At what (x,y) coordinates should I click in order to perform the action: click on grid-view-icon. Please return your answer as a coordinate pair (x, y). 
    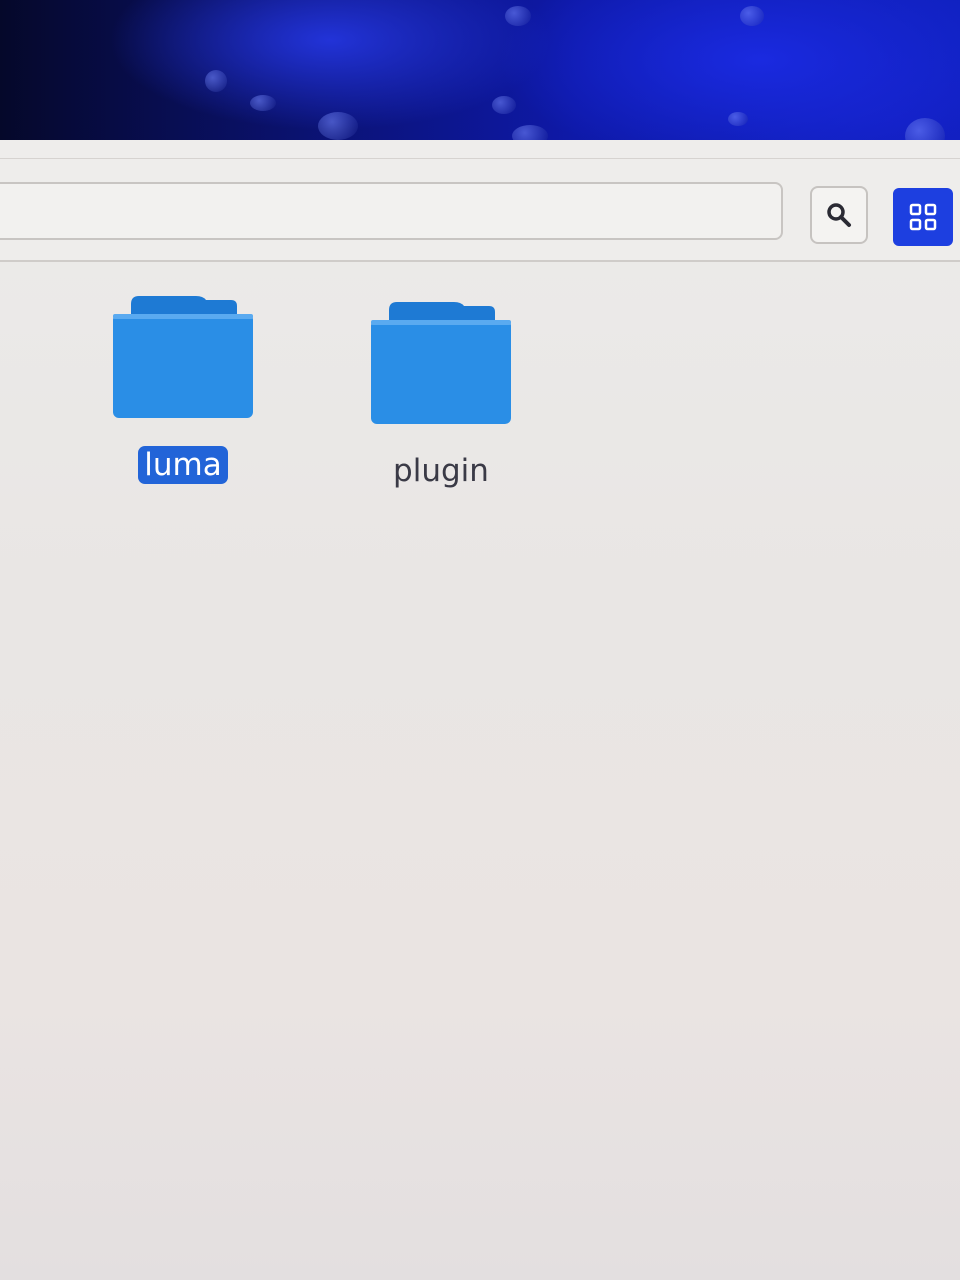
    Looking at the image, I should click on (923, 217).